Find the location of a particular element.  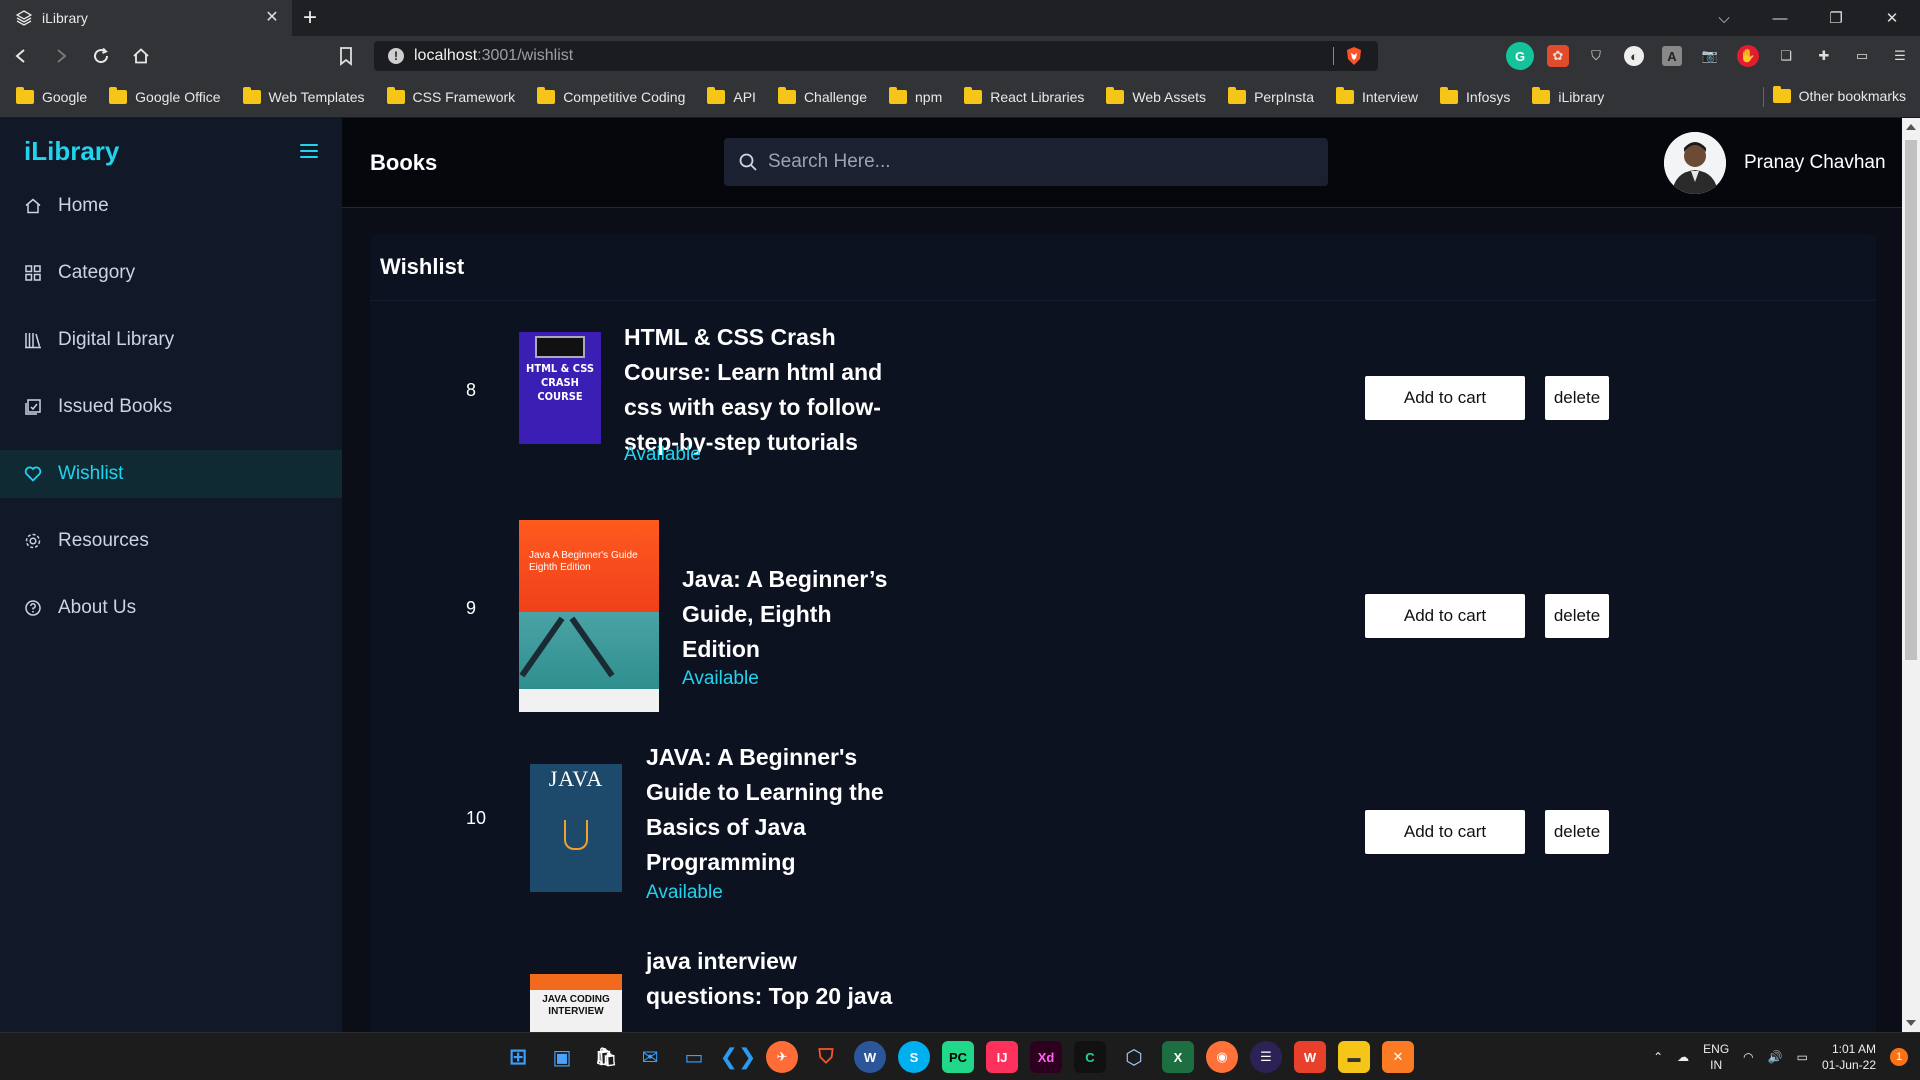

pycharm-icon: PC is located at coordinates (958, 1057).